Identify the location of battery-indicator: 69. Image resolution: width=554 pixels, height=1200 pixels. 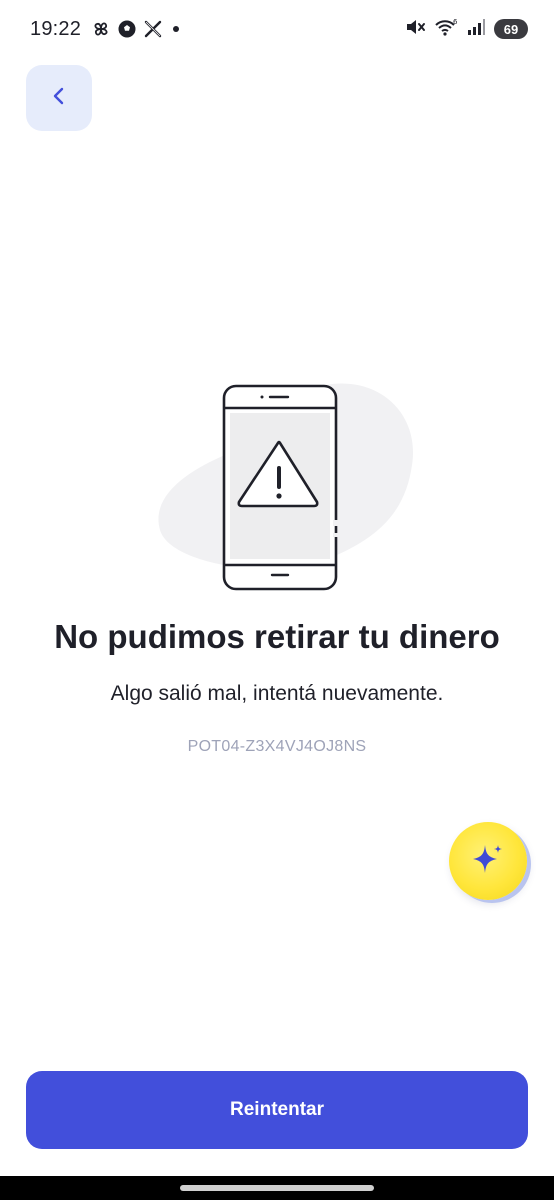
(511, 29).